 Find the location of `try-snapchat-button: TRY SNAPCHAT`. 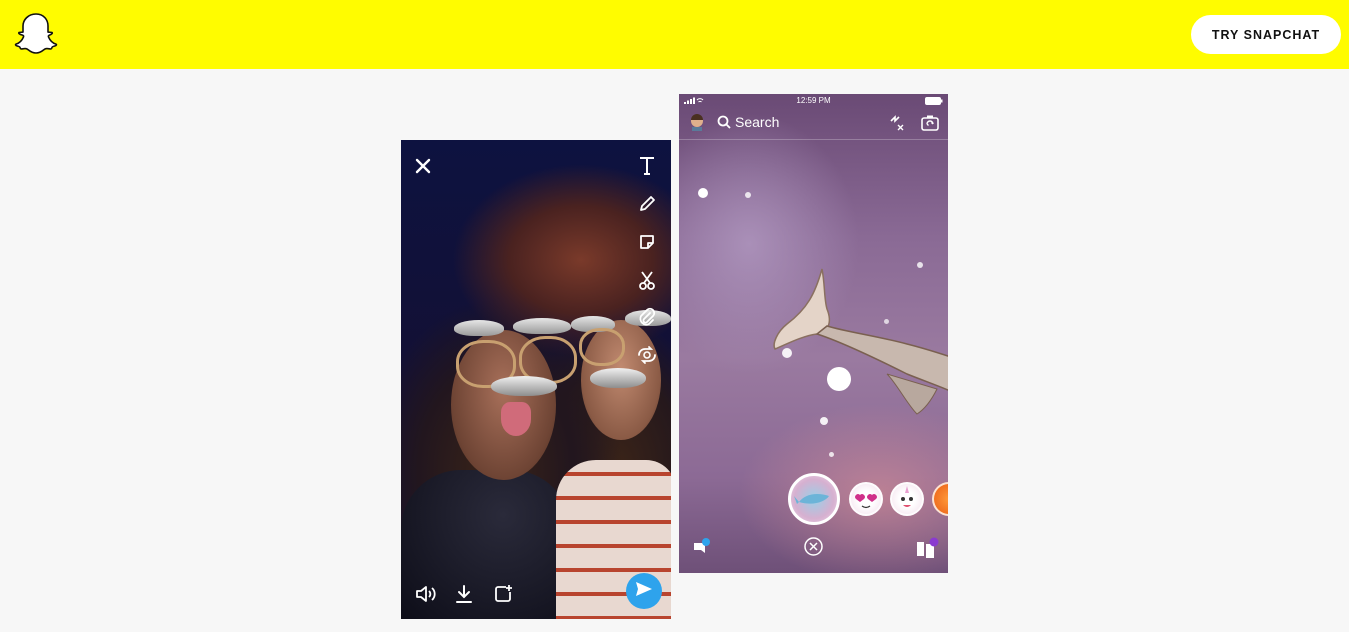

try-snapchat-button: TRY SNAPCHAT is located at coordinates (1266, 34).